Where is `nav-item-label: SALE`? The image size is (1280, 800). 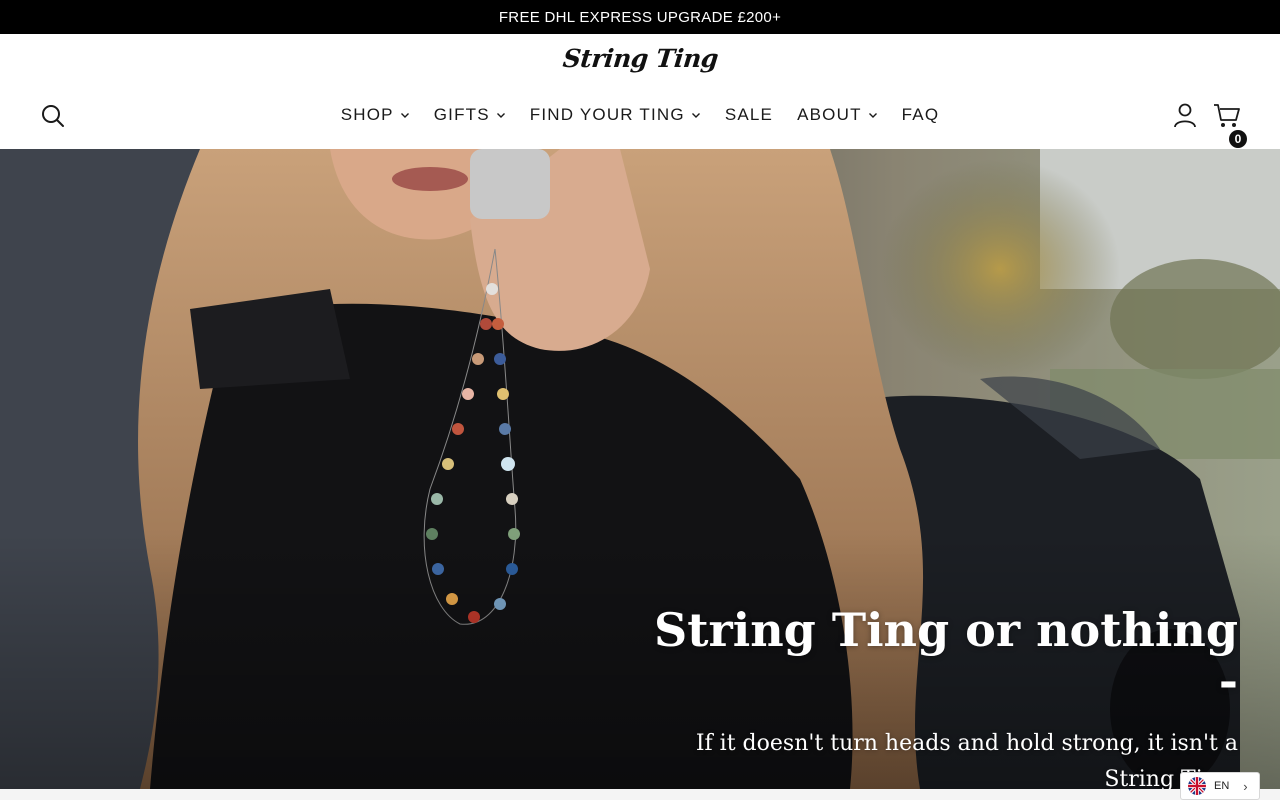
nav-item-label: SALE is located at coordinates (749, 115).